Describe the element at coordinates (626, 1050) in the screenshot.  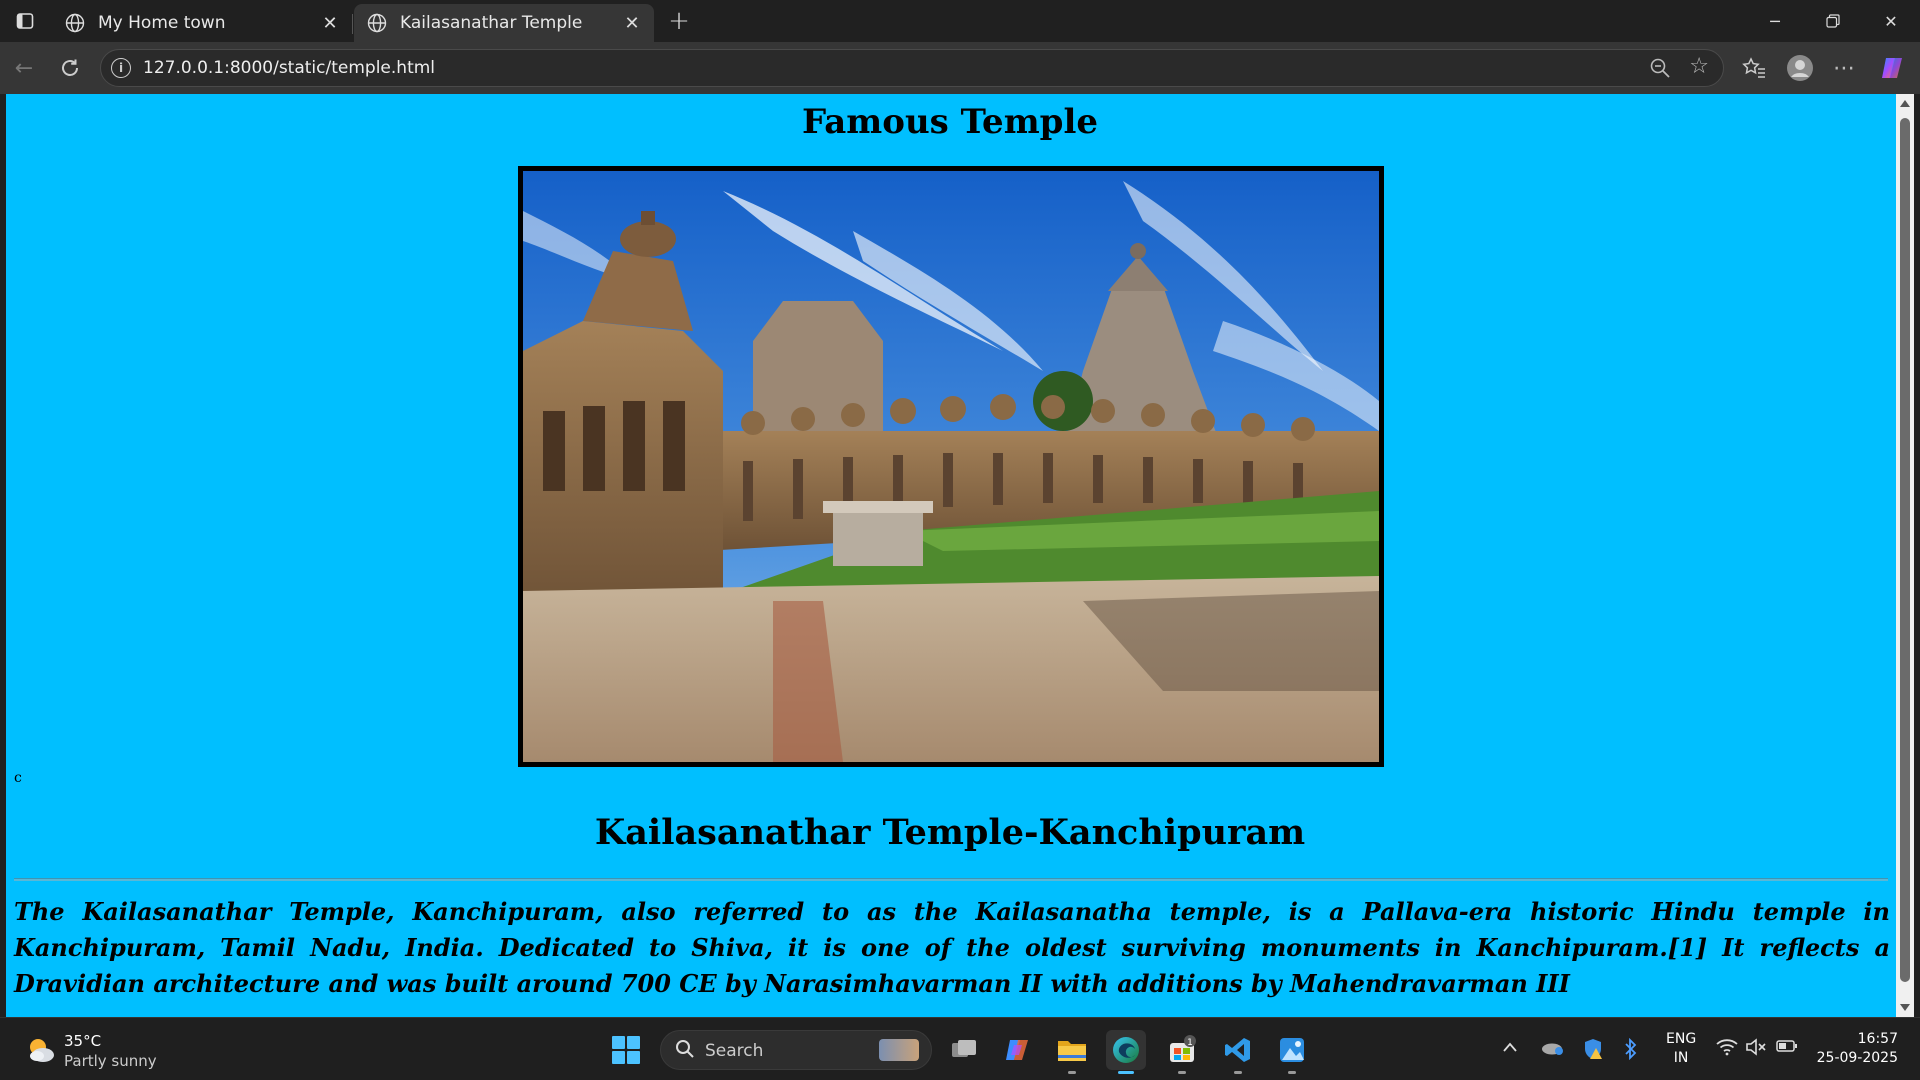
I see `windows-start-icon` at that location.